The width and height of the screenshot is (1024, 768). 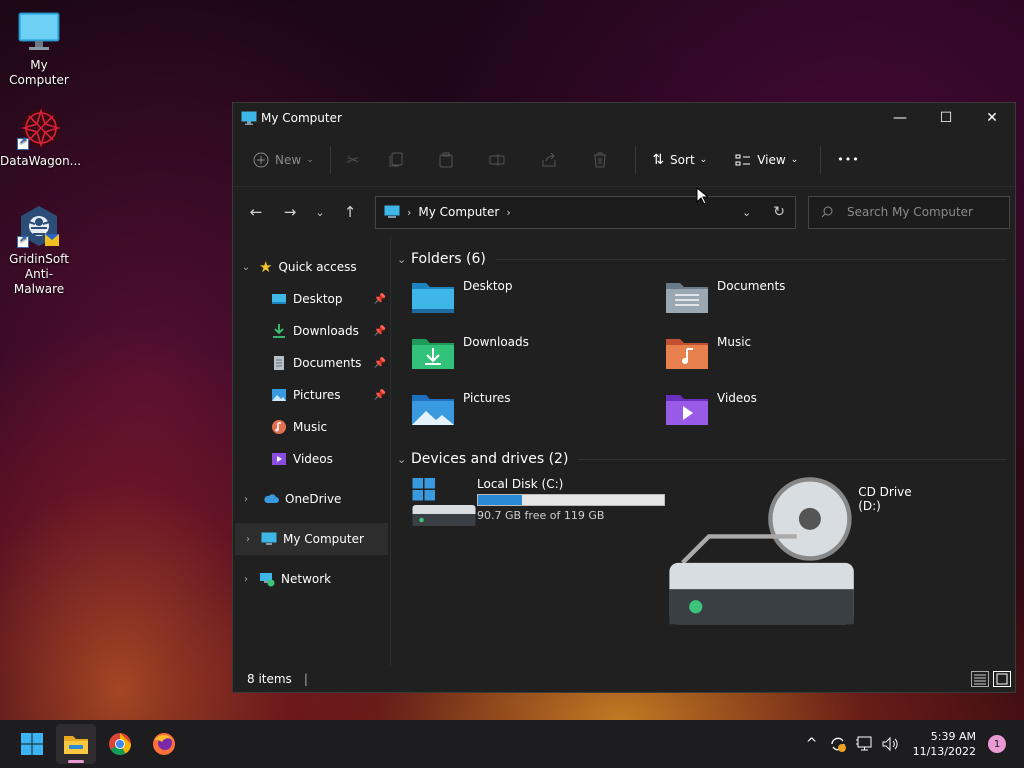 I want to click on sort-button: ⇅ Sort ⌄, so click(x=679, y=160).